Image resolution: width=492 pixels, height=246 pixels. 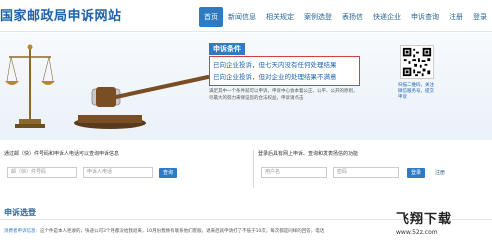 I want to click on nav-complaint-query: 申诉查询, so click(x=425, y=17).